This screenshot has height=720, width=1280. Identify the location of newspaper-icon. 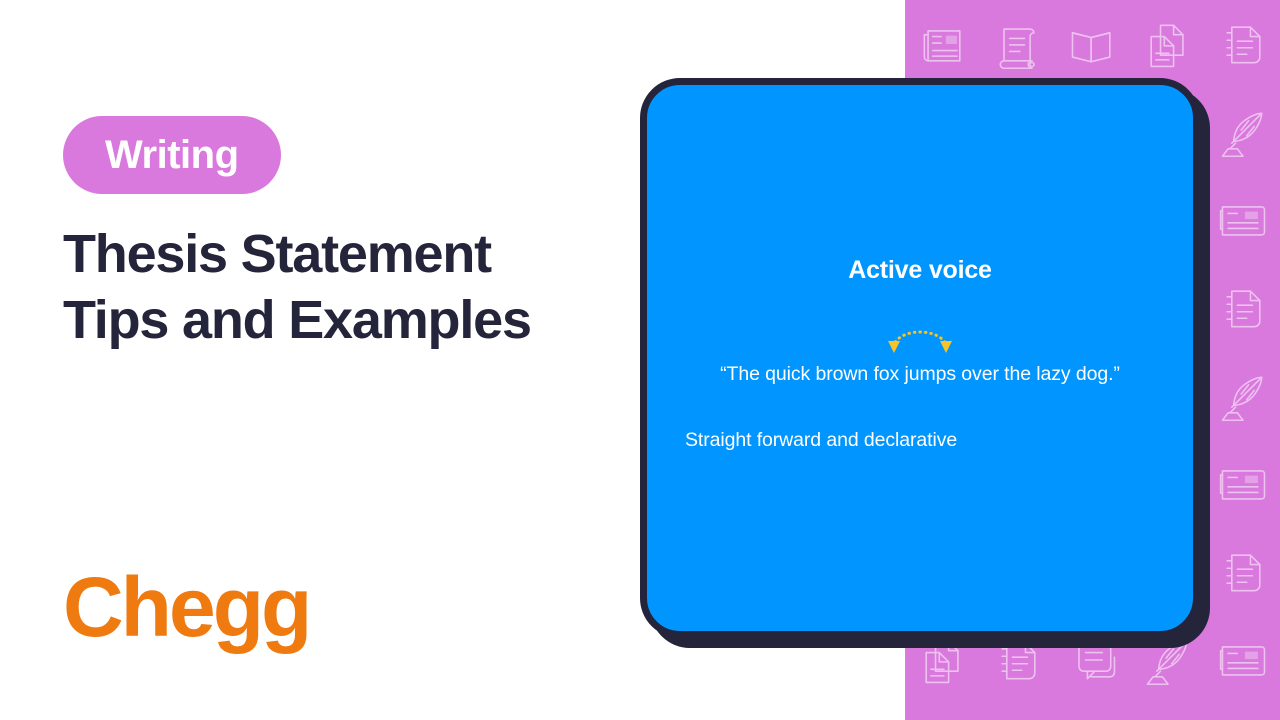
(943, 44).